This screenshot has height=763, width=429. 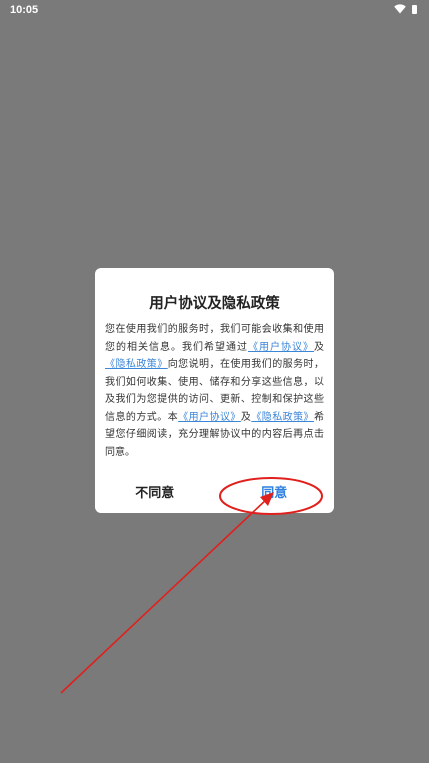 I want to click on dialog-buttons: 不同意 同意, so click(x=214, y=494).